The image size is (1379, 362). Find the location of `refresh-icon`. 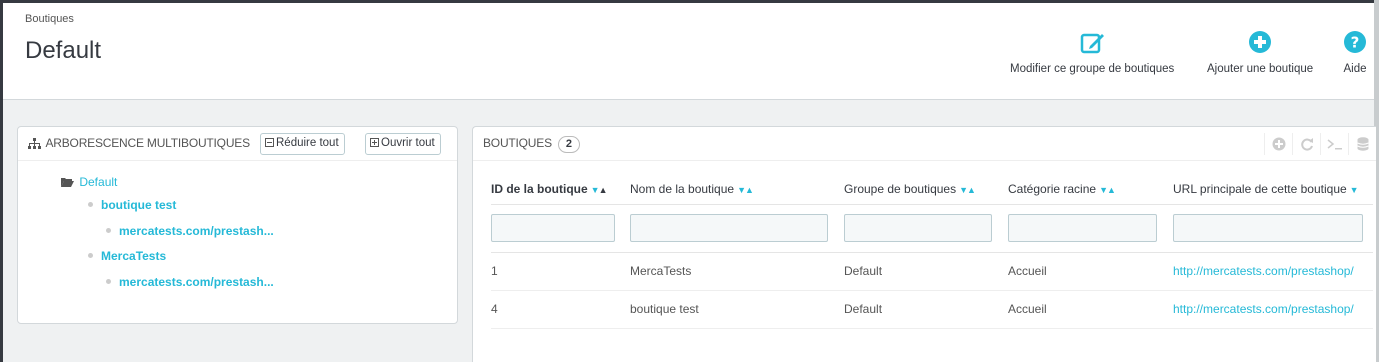

refresh-icon is located at coordinates (1306, 144).